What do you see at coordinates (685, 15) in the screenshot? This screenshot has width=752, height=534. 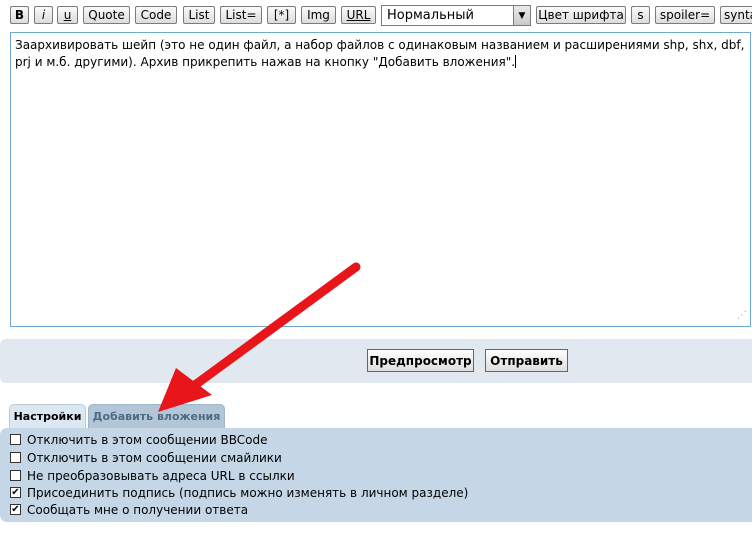 I see `spoiler-button: spoiler=` at bounding box center [685, 15].